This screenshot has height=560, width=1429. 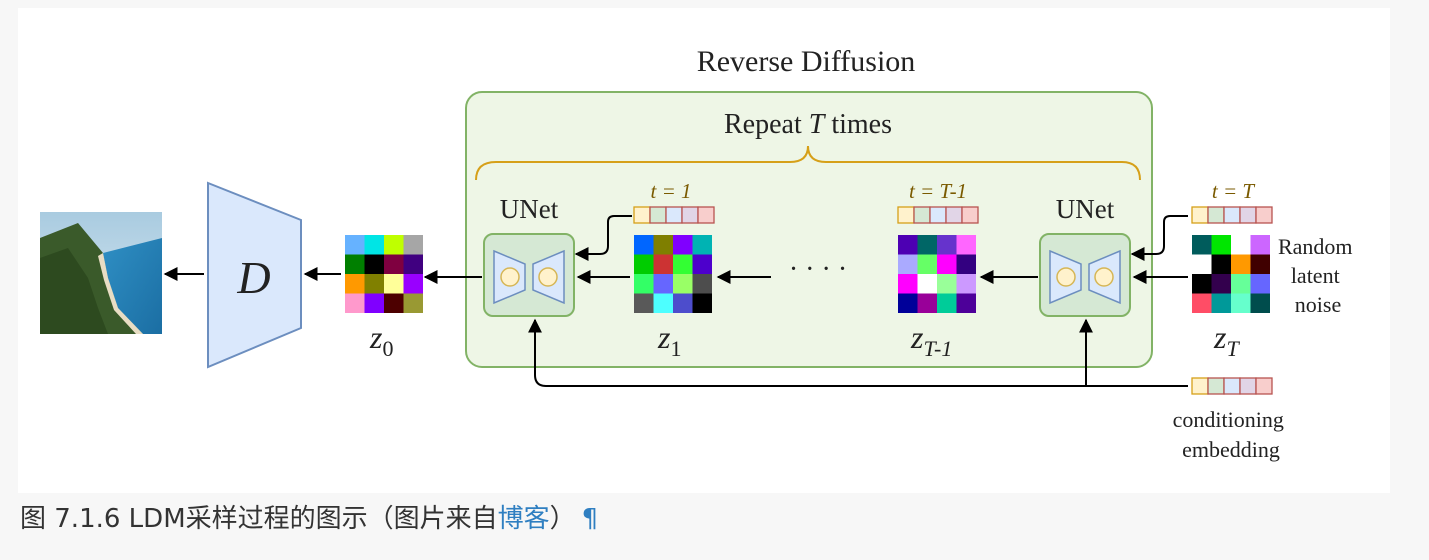 What do you see at coordinates (1318, 275) in the screenshot?
I see `noise-label: Random latent noise` at bounding box center [1318, 275].